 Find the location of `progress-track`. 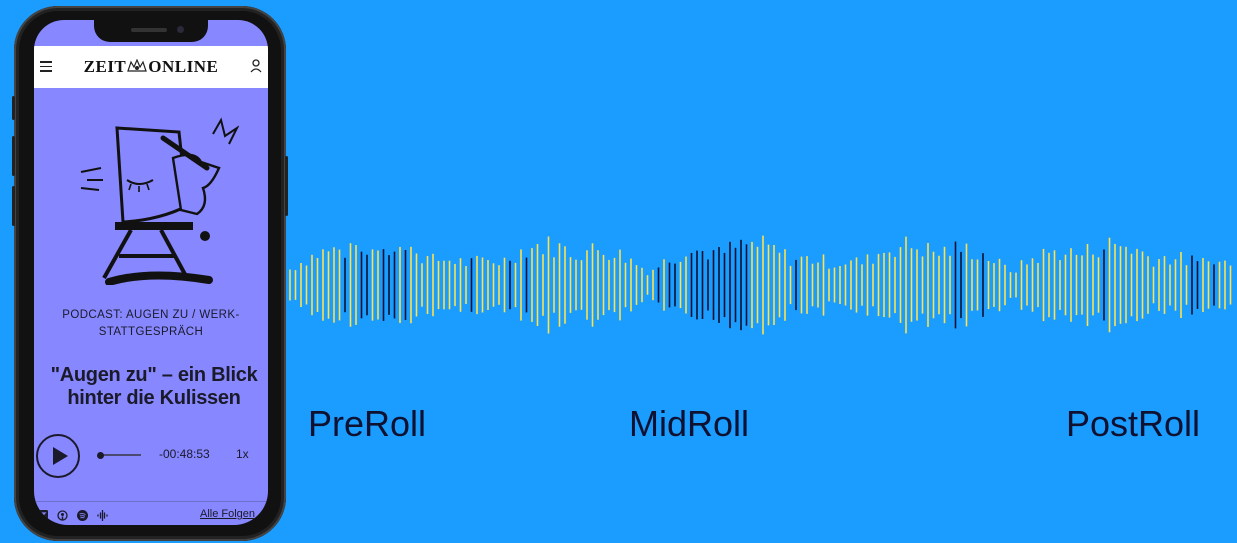

progress-track is located at coordinates (121, 455).